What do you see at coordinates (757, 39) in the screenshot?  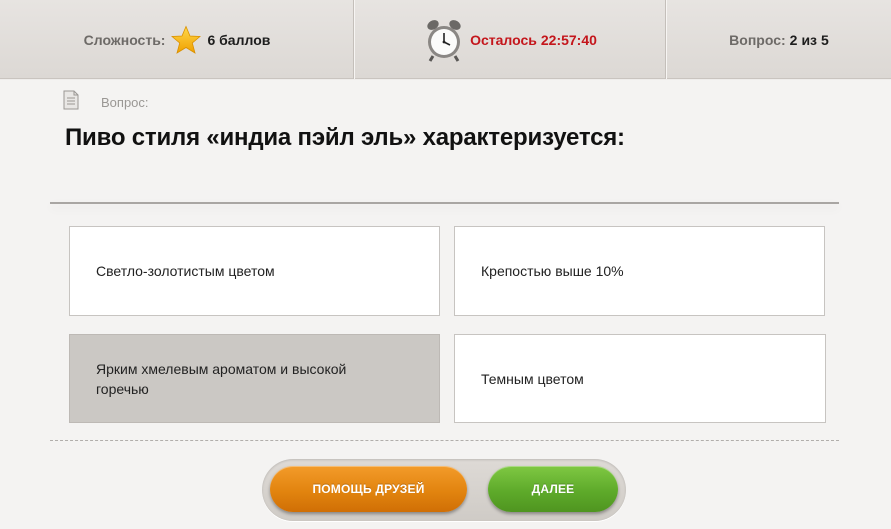 I see `question-counter-label: Вопрос:` at bounding box center [757, 39].